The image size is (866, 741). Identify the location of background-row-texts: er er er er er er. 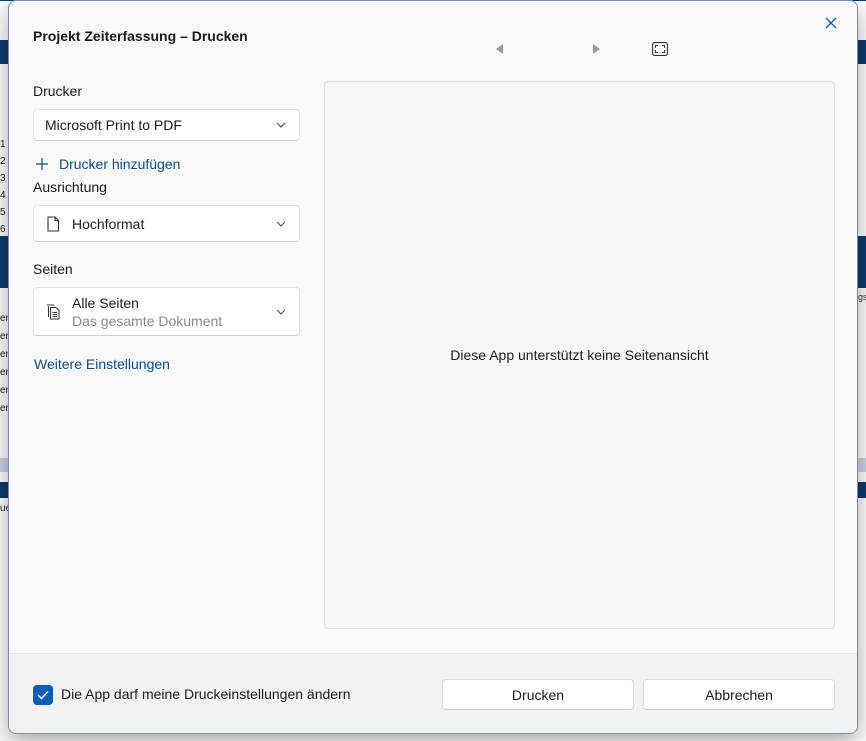
(4, 364).